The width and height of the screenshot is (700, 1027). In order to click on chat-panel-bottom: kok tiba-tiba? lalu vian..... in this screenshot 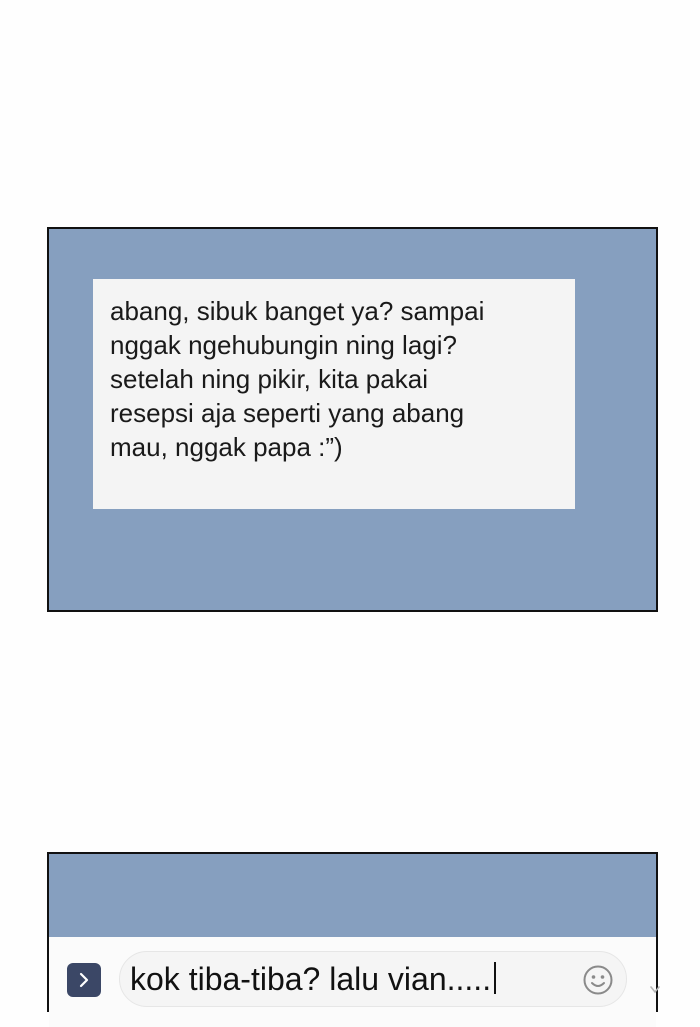, I will do `click(353, 939)`.